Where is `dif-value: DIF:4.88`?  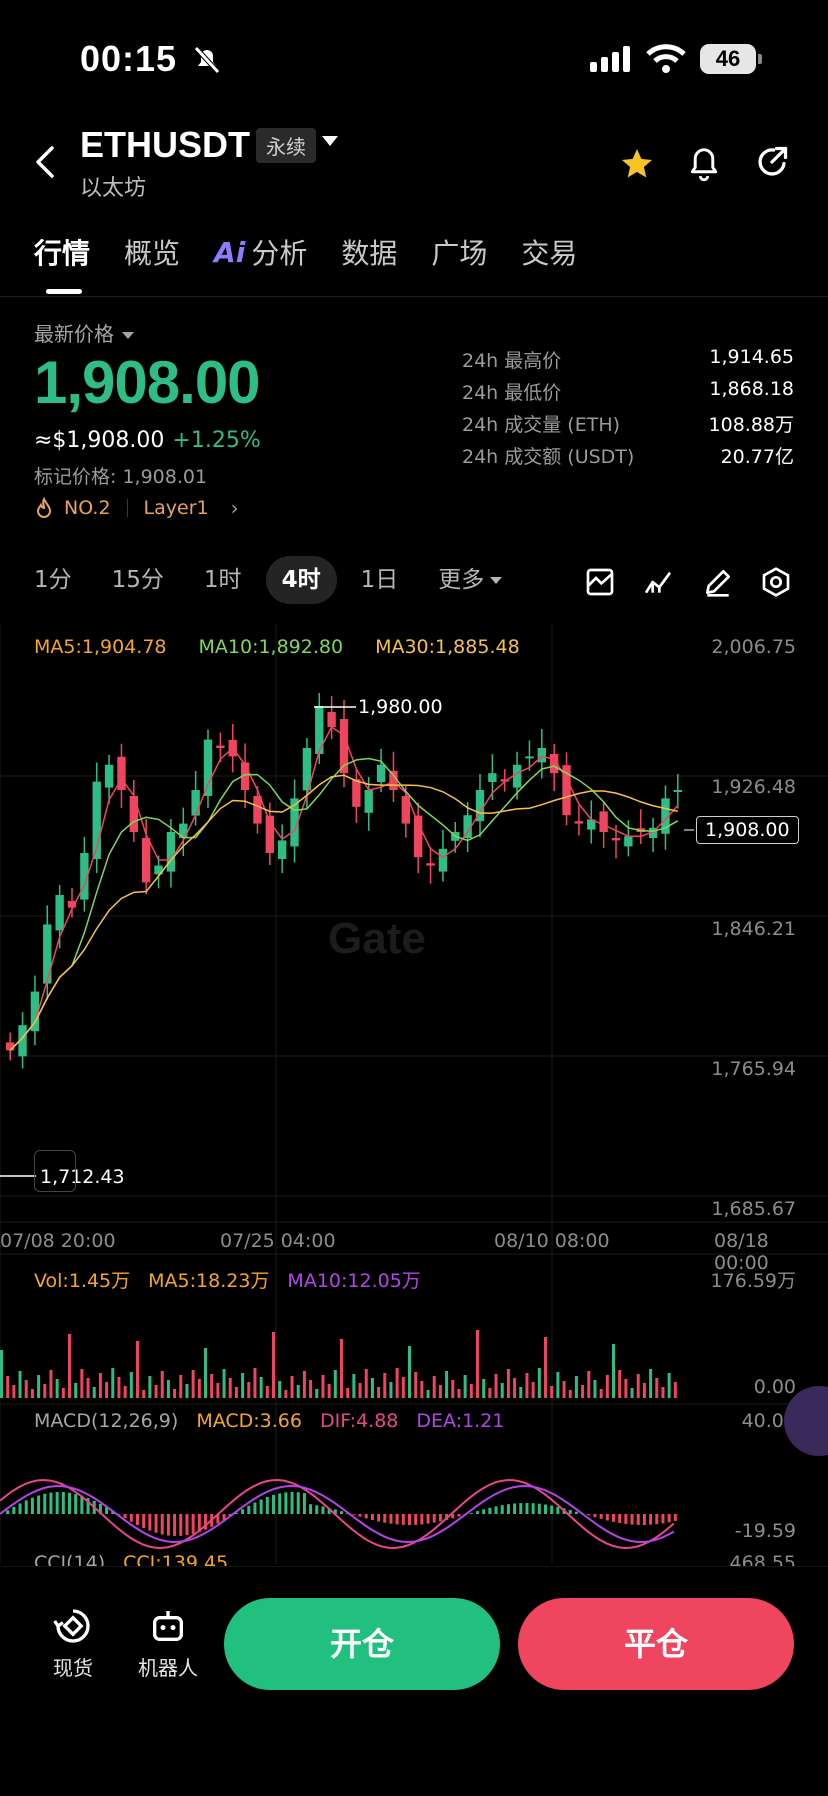
dif-value: DIF:4.88 is located at coordinates (359, 1421).